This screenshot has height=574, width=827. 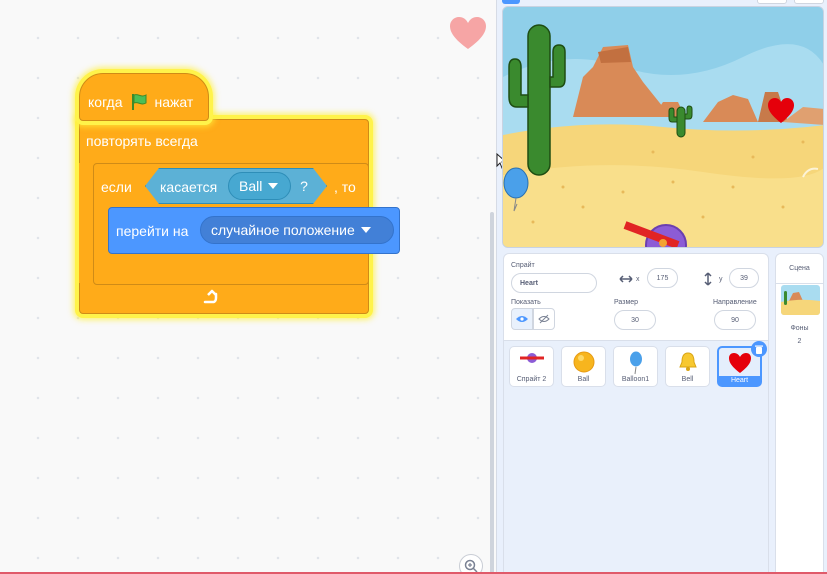 I want to click on zoom-in-icon, so click(x=471, y=566).